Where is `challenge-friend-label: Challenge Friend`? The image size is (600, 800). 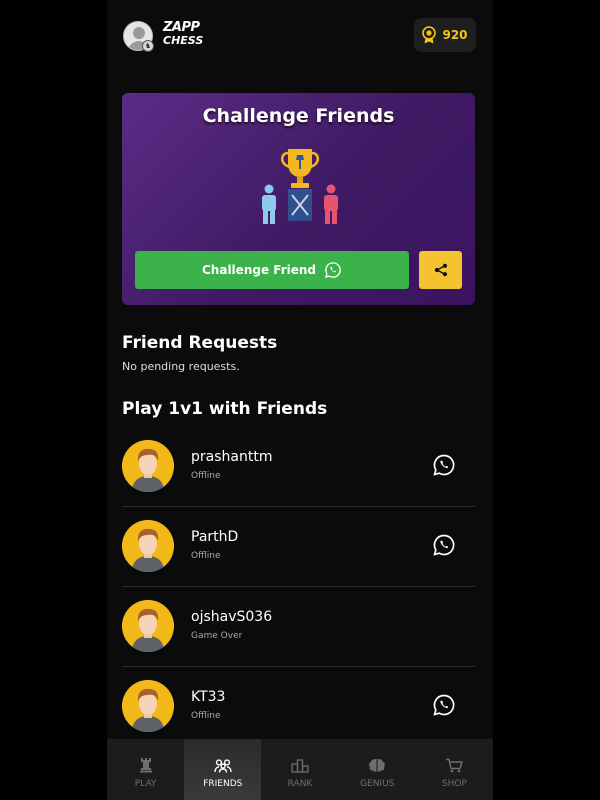 challenge-friend-label: Challenge Friend is located at coordinates (259, 270).